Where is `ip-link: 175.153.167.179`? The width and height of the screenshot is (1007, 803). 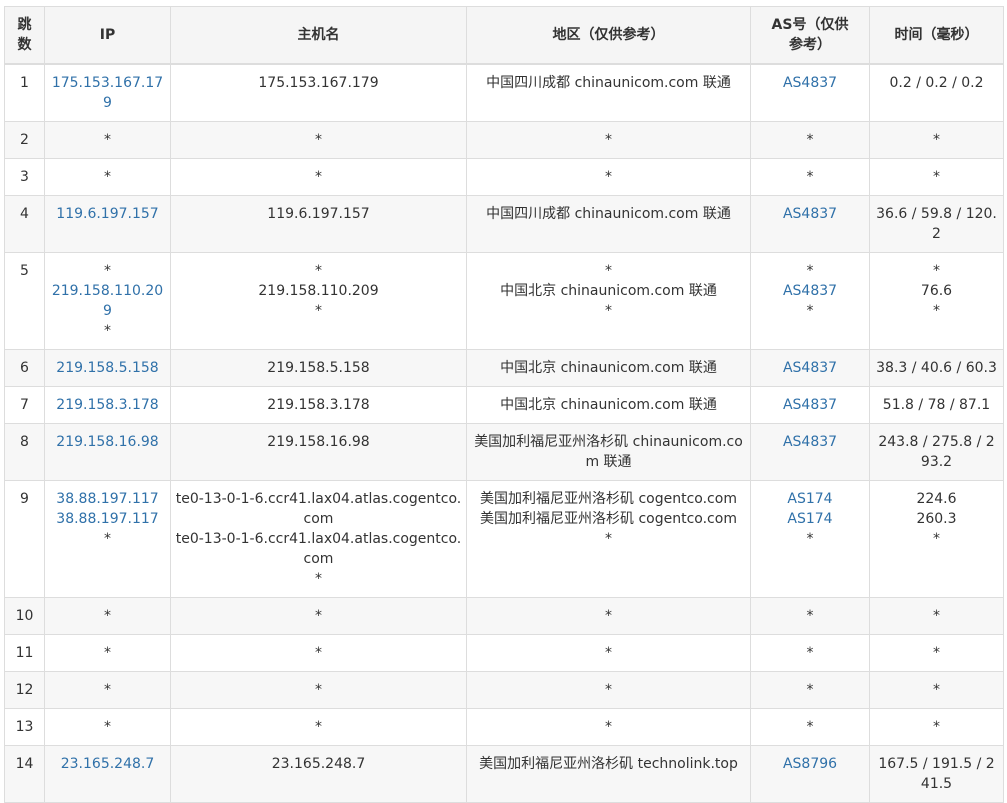 ip-link: 175.153.167.179 is located at coordinates (107, 93).